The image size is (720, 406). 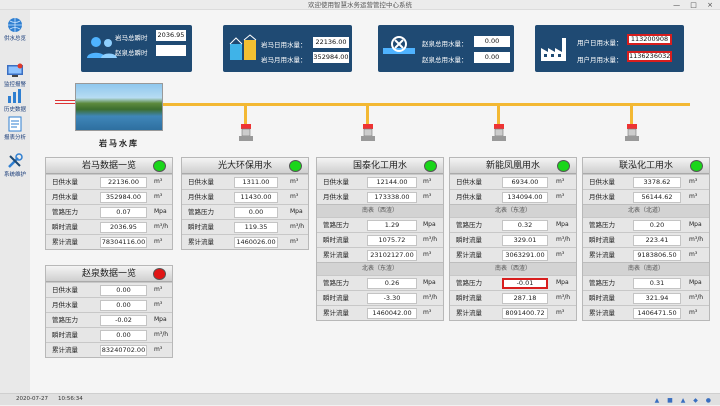 I want to click on alarm-monitor-icon, so click(x=15, y=70).